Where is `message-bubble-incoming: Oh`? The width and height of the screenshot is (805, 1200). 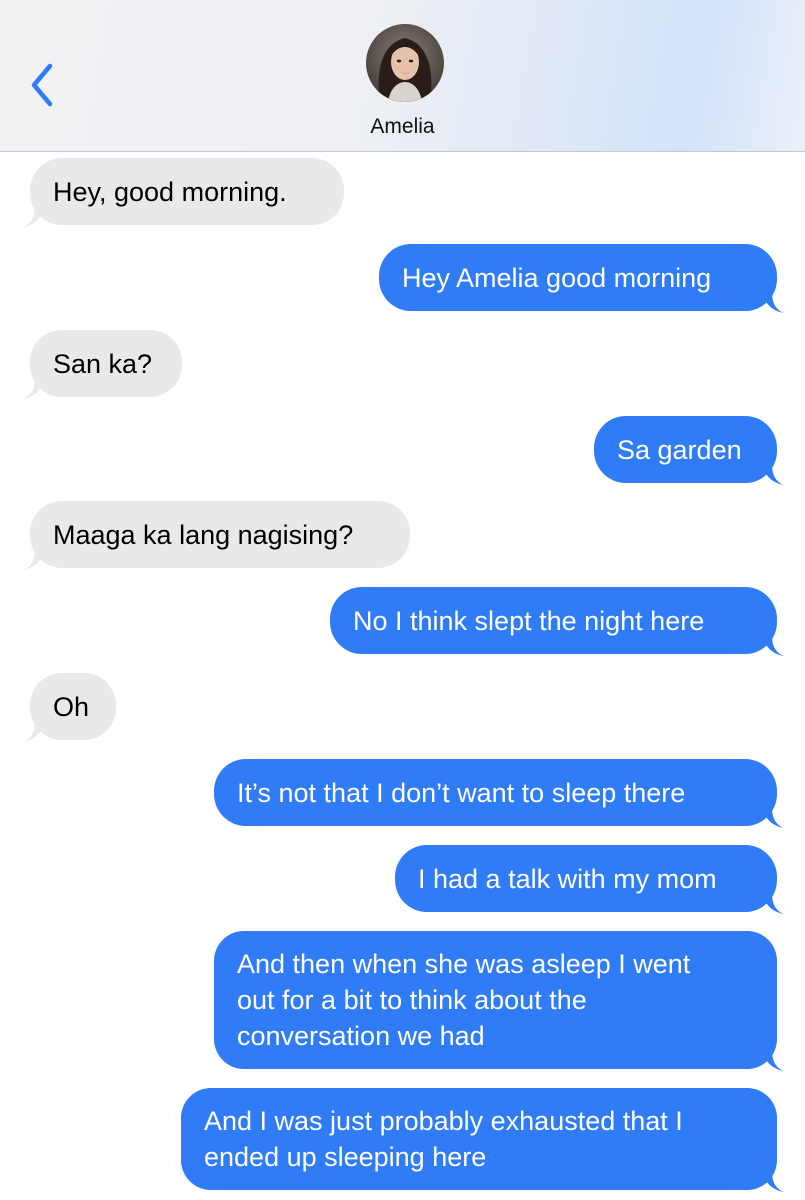 message-bubble-incoming: Oh is located at coordinates (69, 707).